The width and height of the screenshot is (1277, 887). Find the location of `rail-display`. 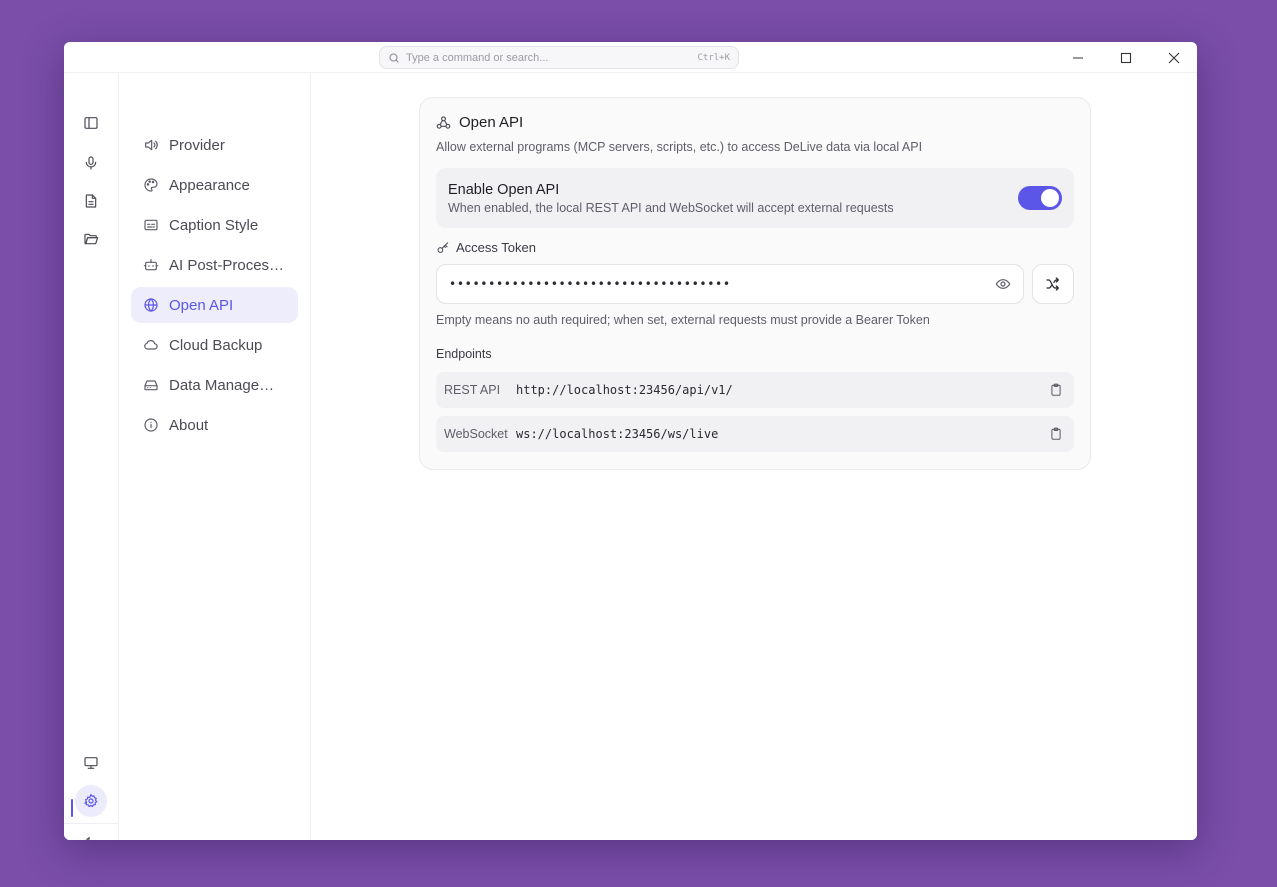

rail-display is located at coordinates (91, 763).